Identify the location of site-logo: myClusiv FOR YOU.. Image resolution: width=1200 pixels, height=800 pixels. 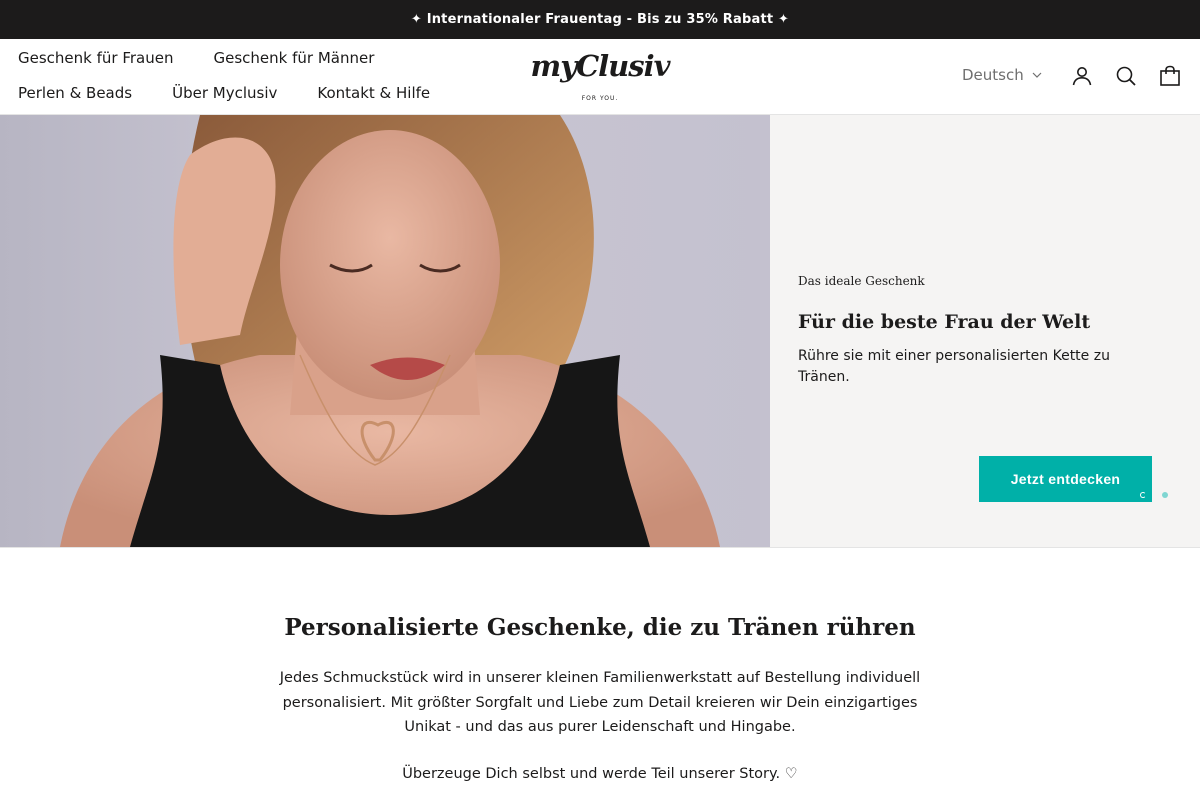
(600, 77).